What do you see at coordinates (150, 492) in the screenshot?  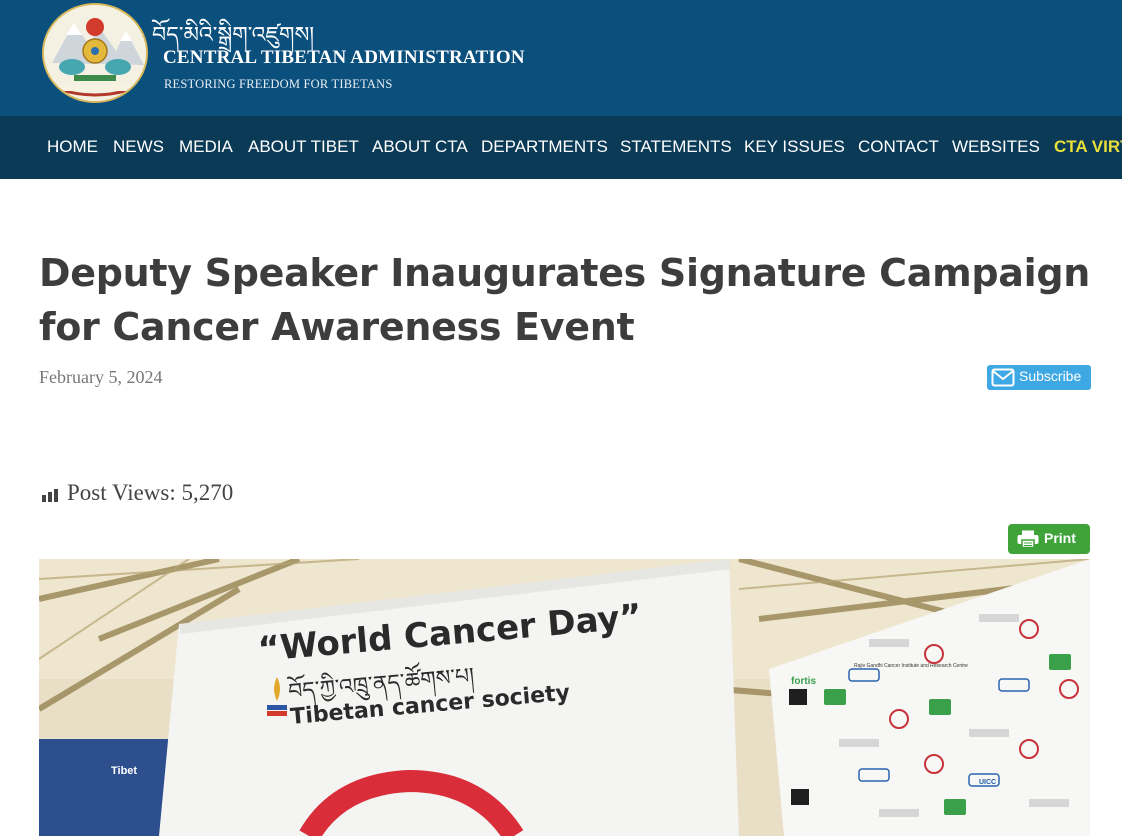 I see `post-views-label: Post Views: 5,270` at bounding box center [150, 492].